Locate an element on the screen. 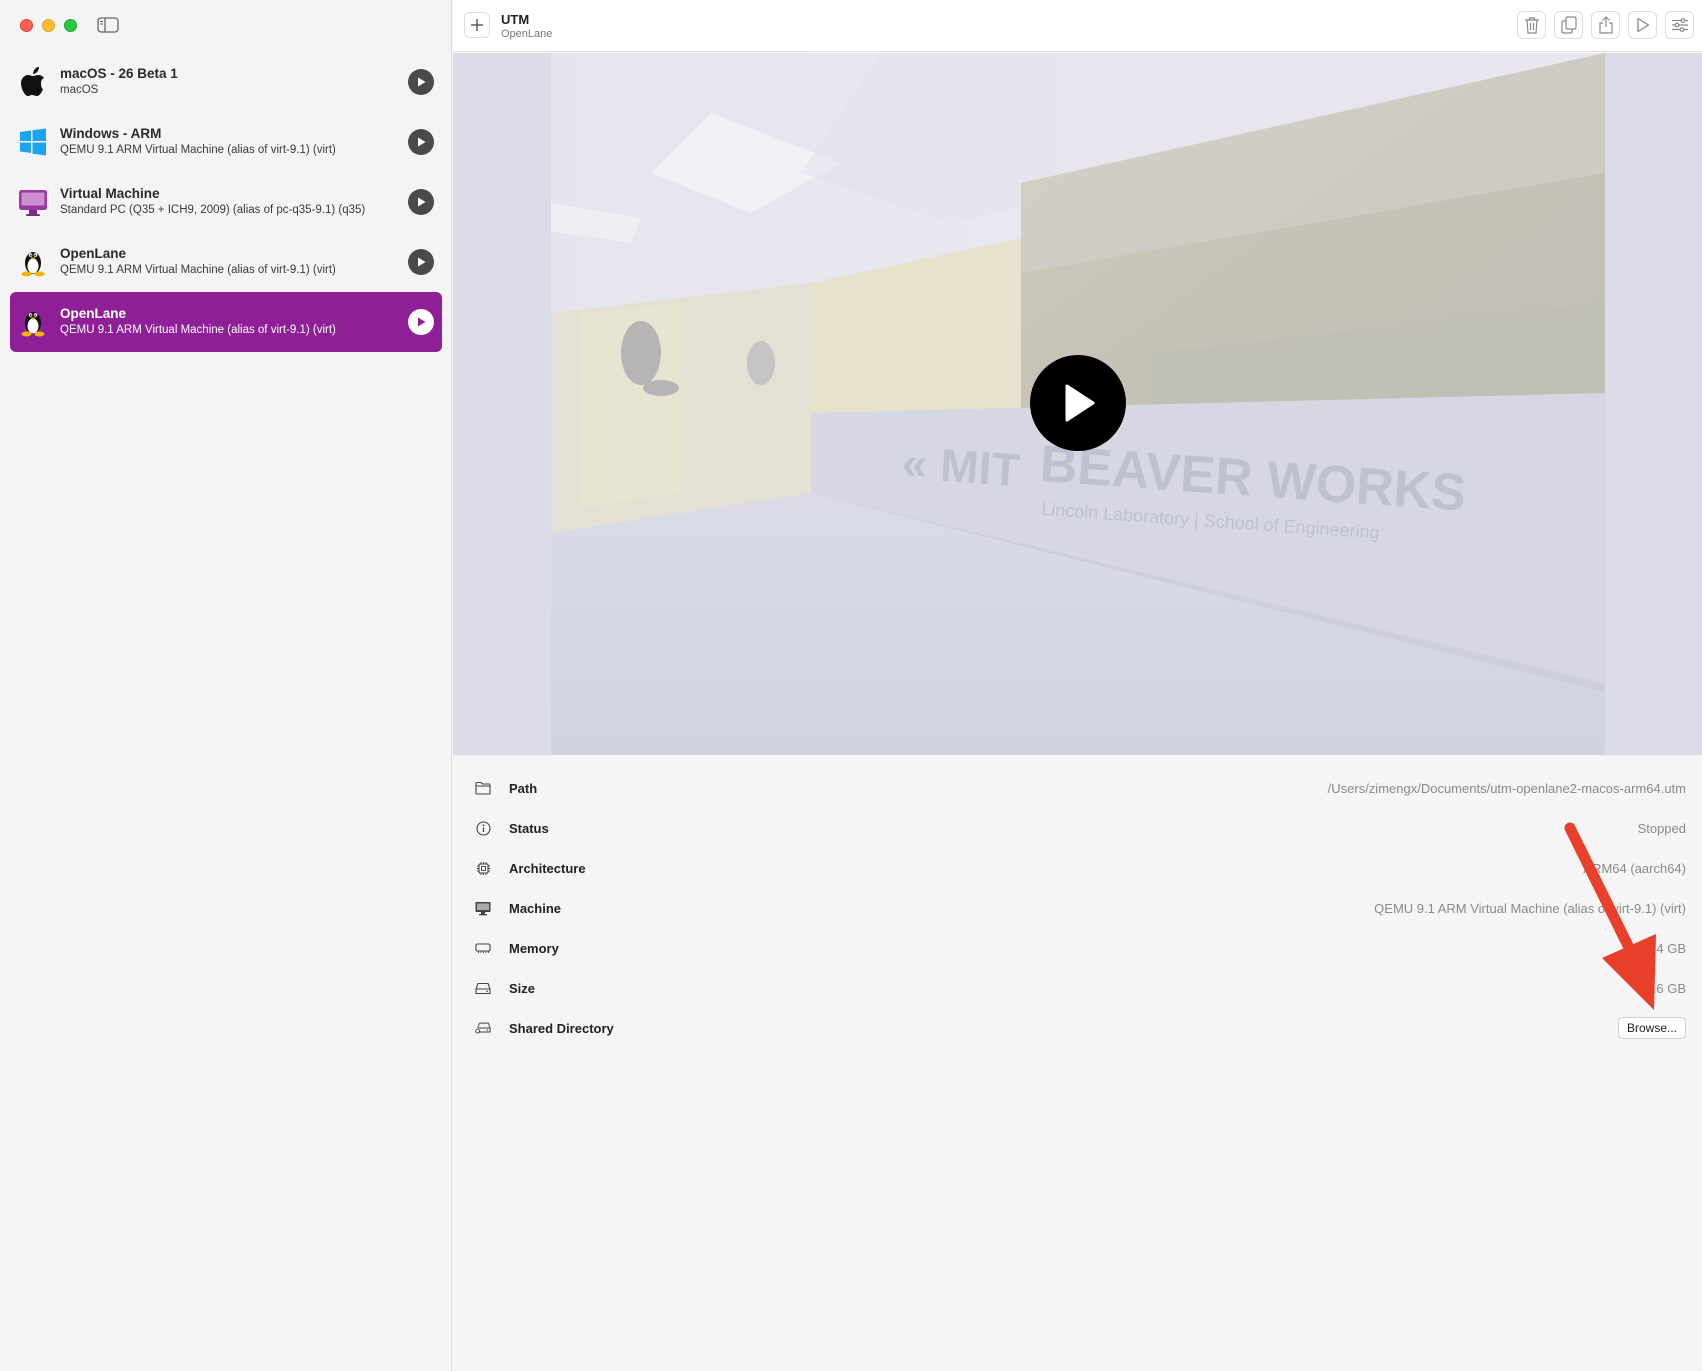  windows-icon is located at coordinates (33, 142).